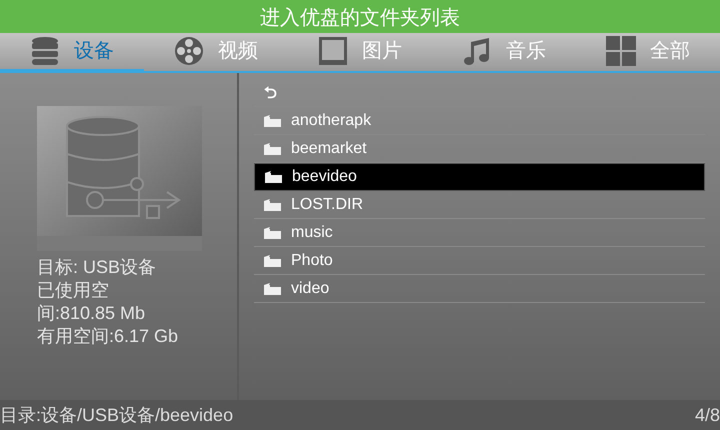  Describe the element at coordinates (333, 51) in the screenshot. I see `picture-frame-icon` at that location.